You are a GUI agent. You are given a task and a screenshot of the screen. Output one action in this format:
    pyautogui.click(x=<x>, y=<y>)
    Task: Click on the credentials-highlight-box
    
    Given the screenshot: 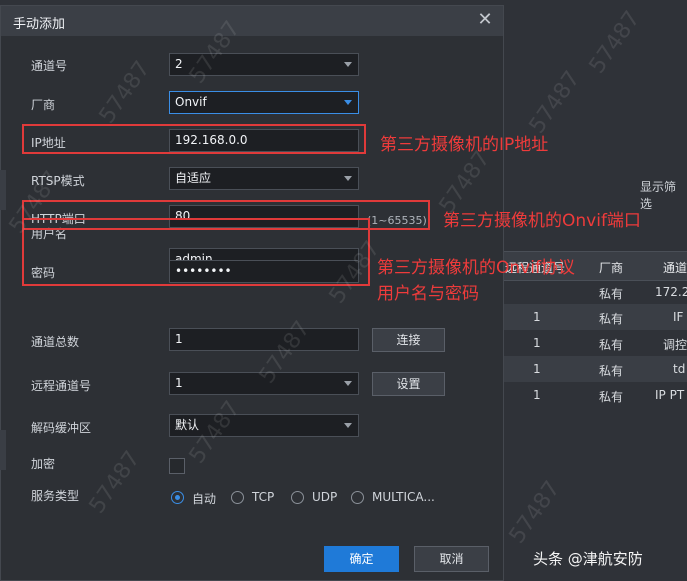 What is the action you would take?
    pyautogui.click(x=196, y=252)
    